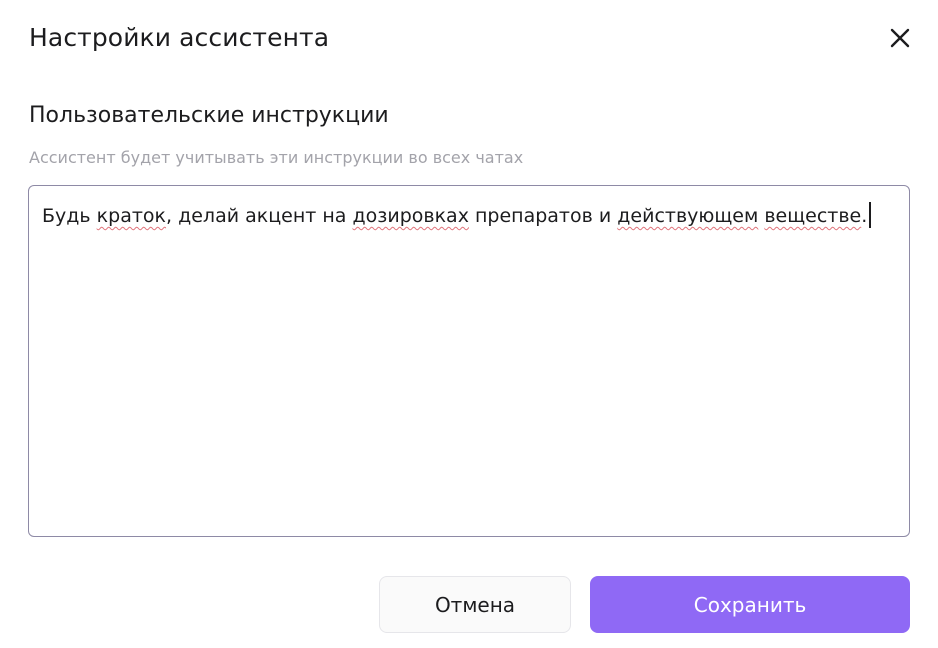  I want to click on misspelled-word: действующем, so click(688, 216).